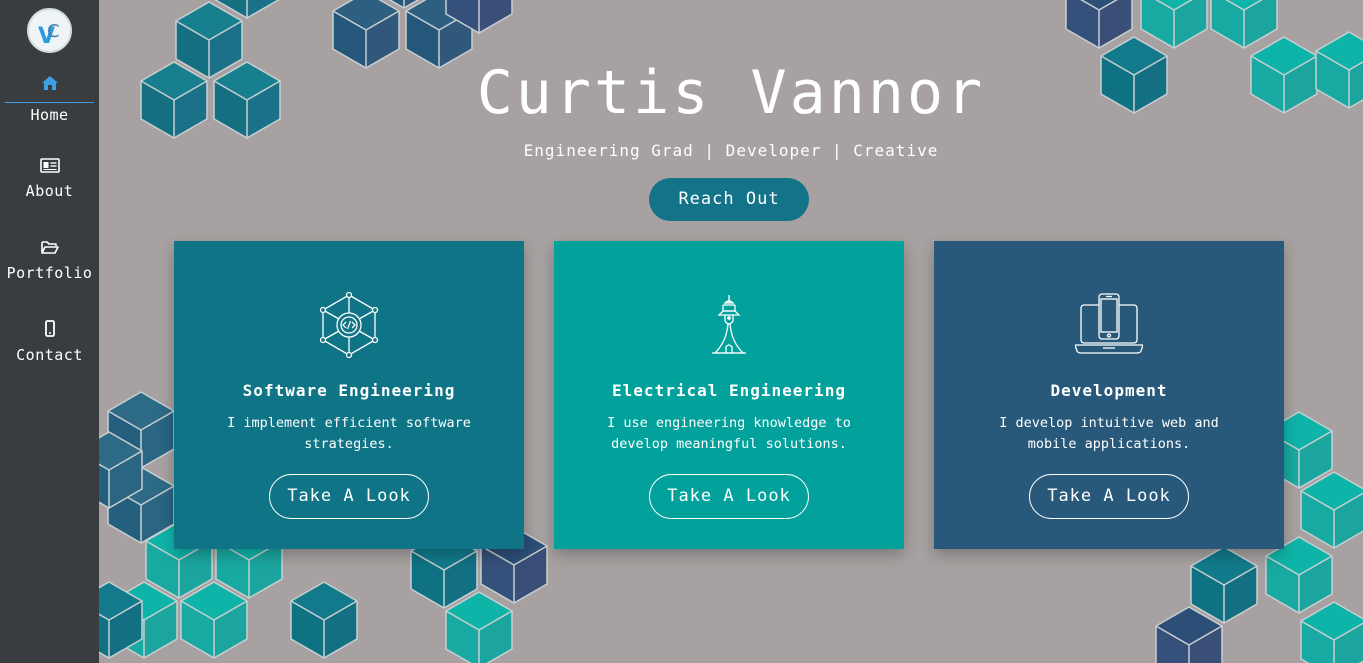  I want to click on card-title: Software Engineering, so click(349, 390).